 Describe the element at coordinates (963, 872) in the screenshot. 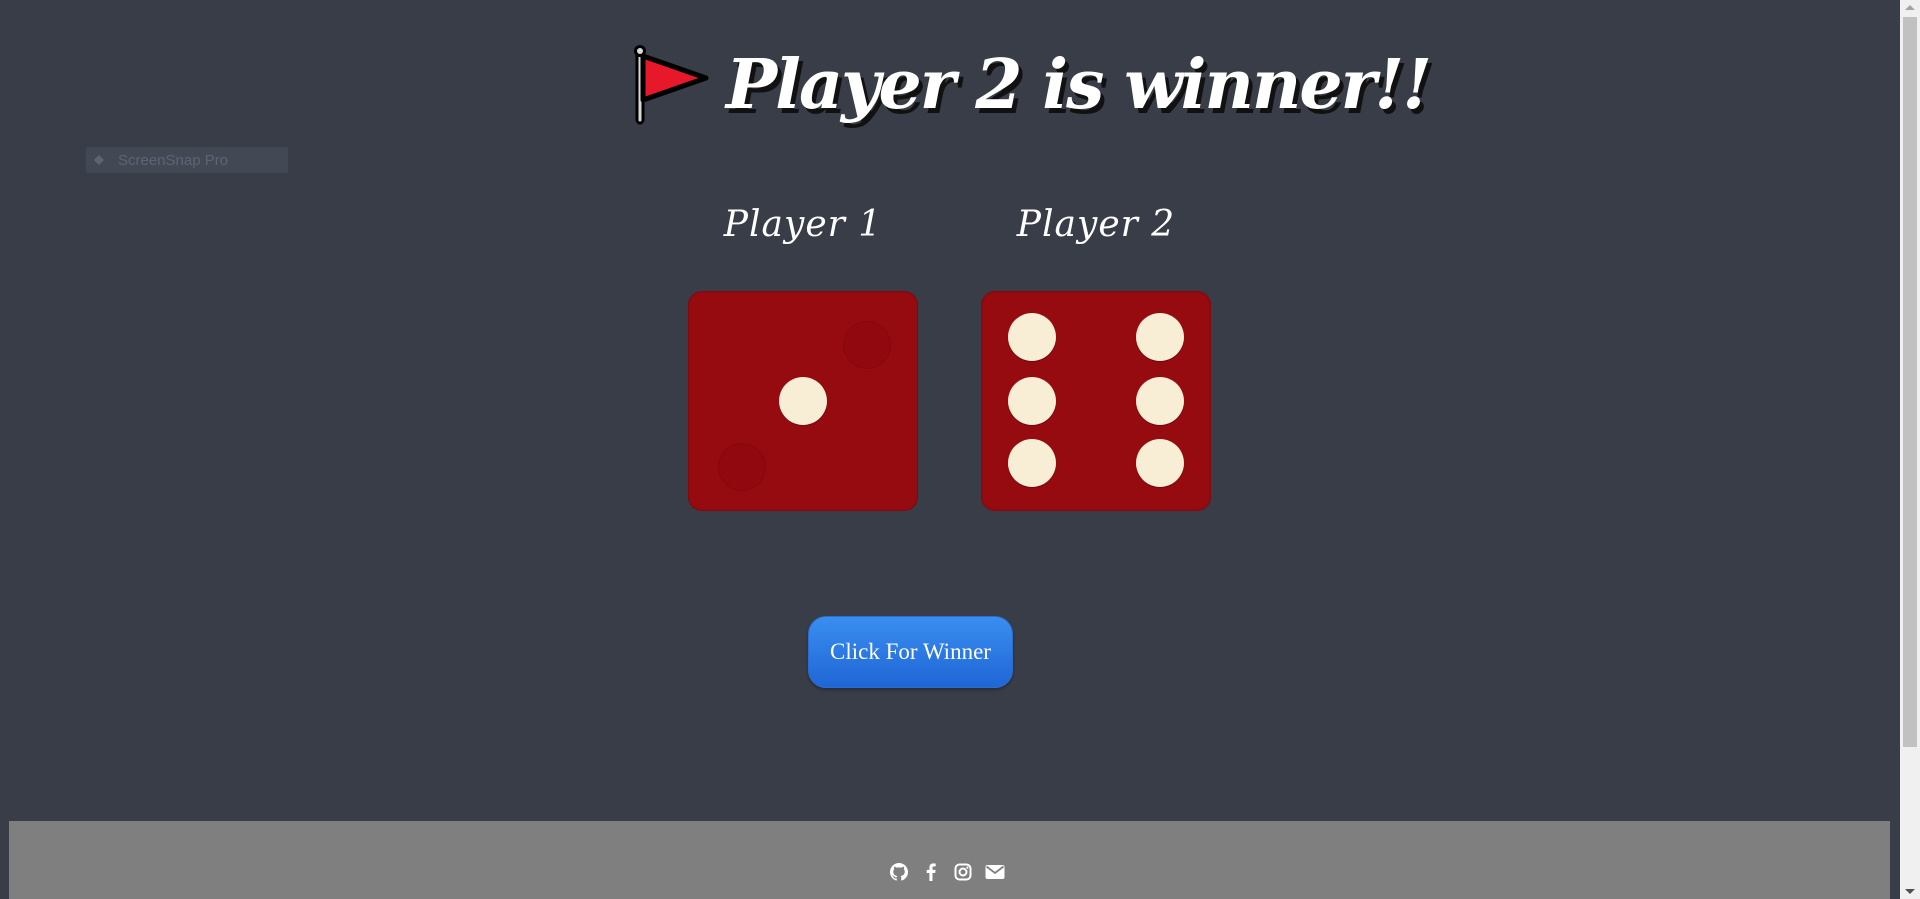

I see `instagram-icon` at that location.